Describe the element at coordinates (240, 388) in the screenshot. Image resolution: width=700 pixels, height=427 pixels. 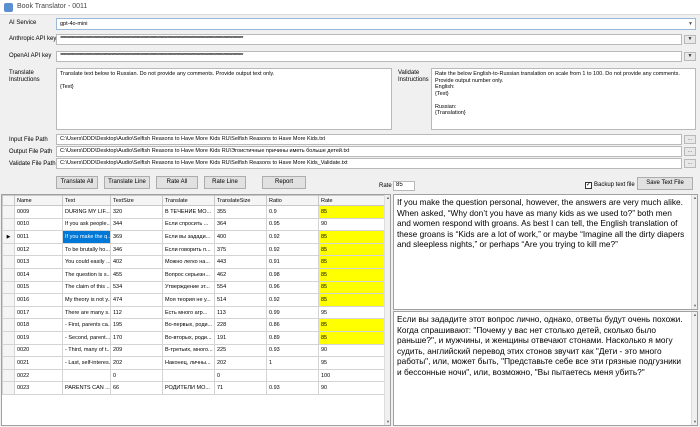
I see `translate-size-cell: 71` at that location.